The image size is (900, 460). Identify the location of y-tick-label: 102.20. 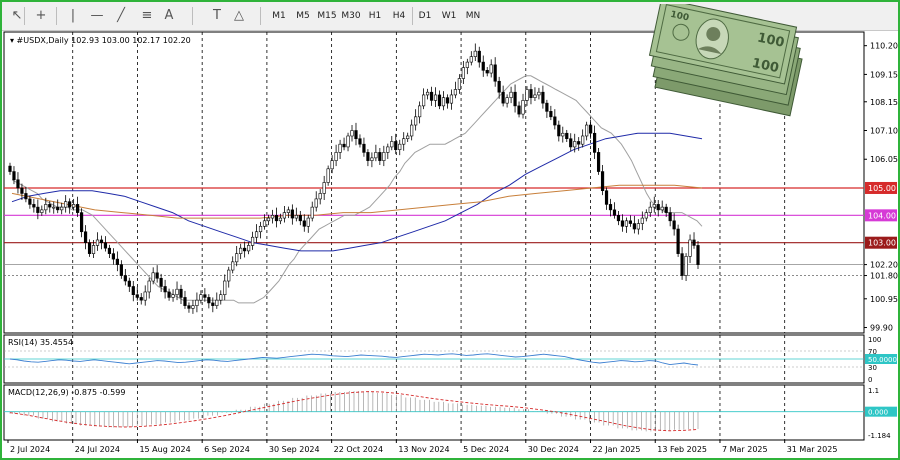
(884, 265).